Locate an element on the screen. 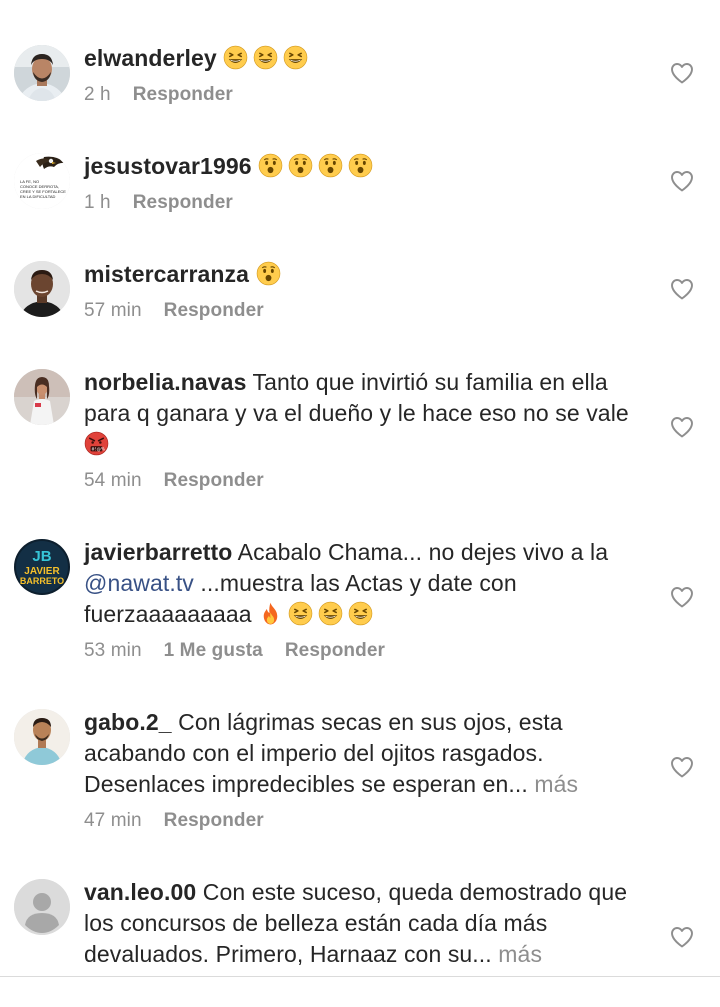 The width and height of the screenshot is (720, 1007). comment-username: elwanderley is located at coordinates (150, 58).